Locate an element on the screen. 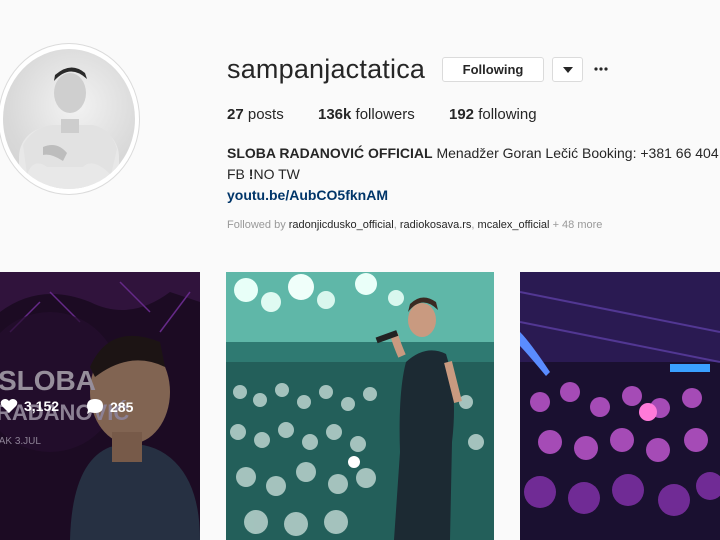  followers-stat: 136k followers is located at coordinates (366, 114).